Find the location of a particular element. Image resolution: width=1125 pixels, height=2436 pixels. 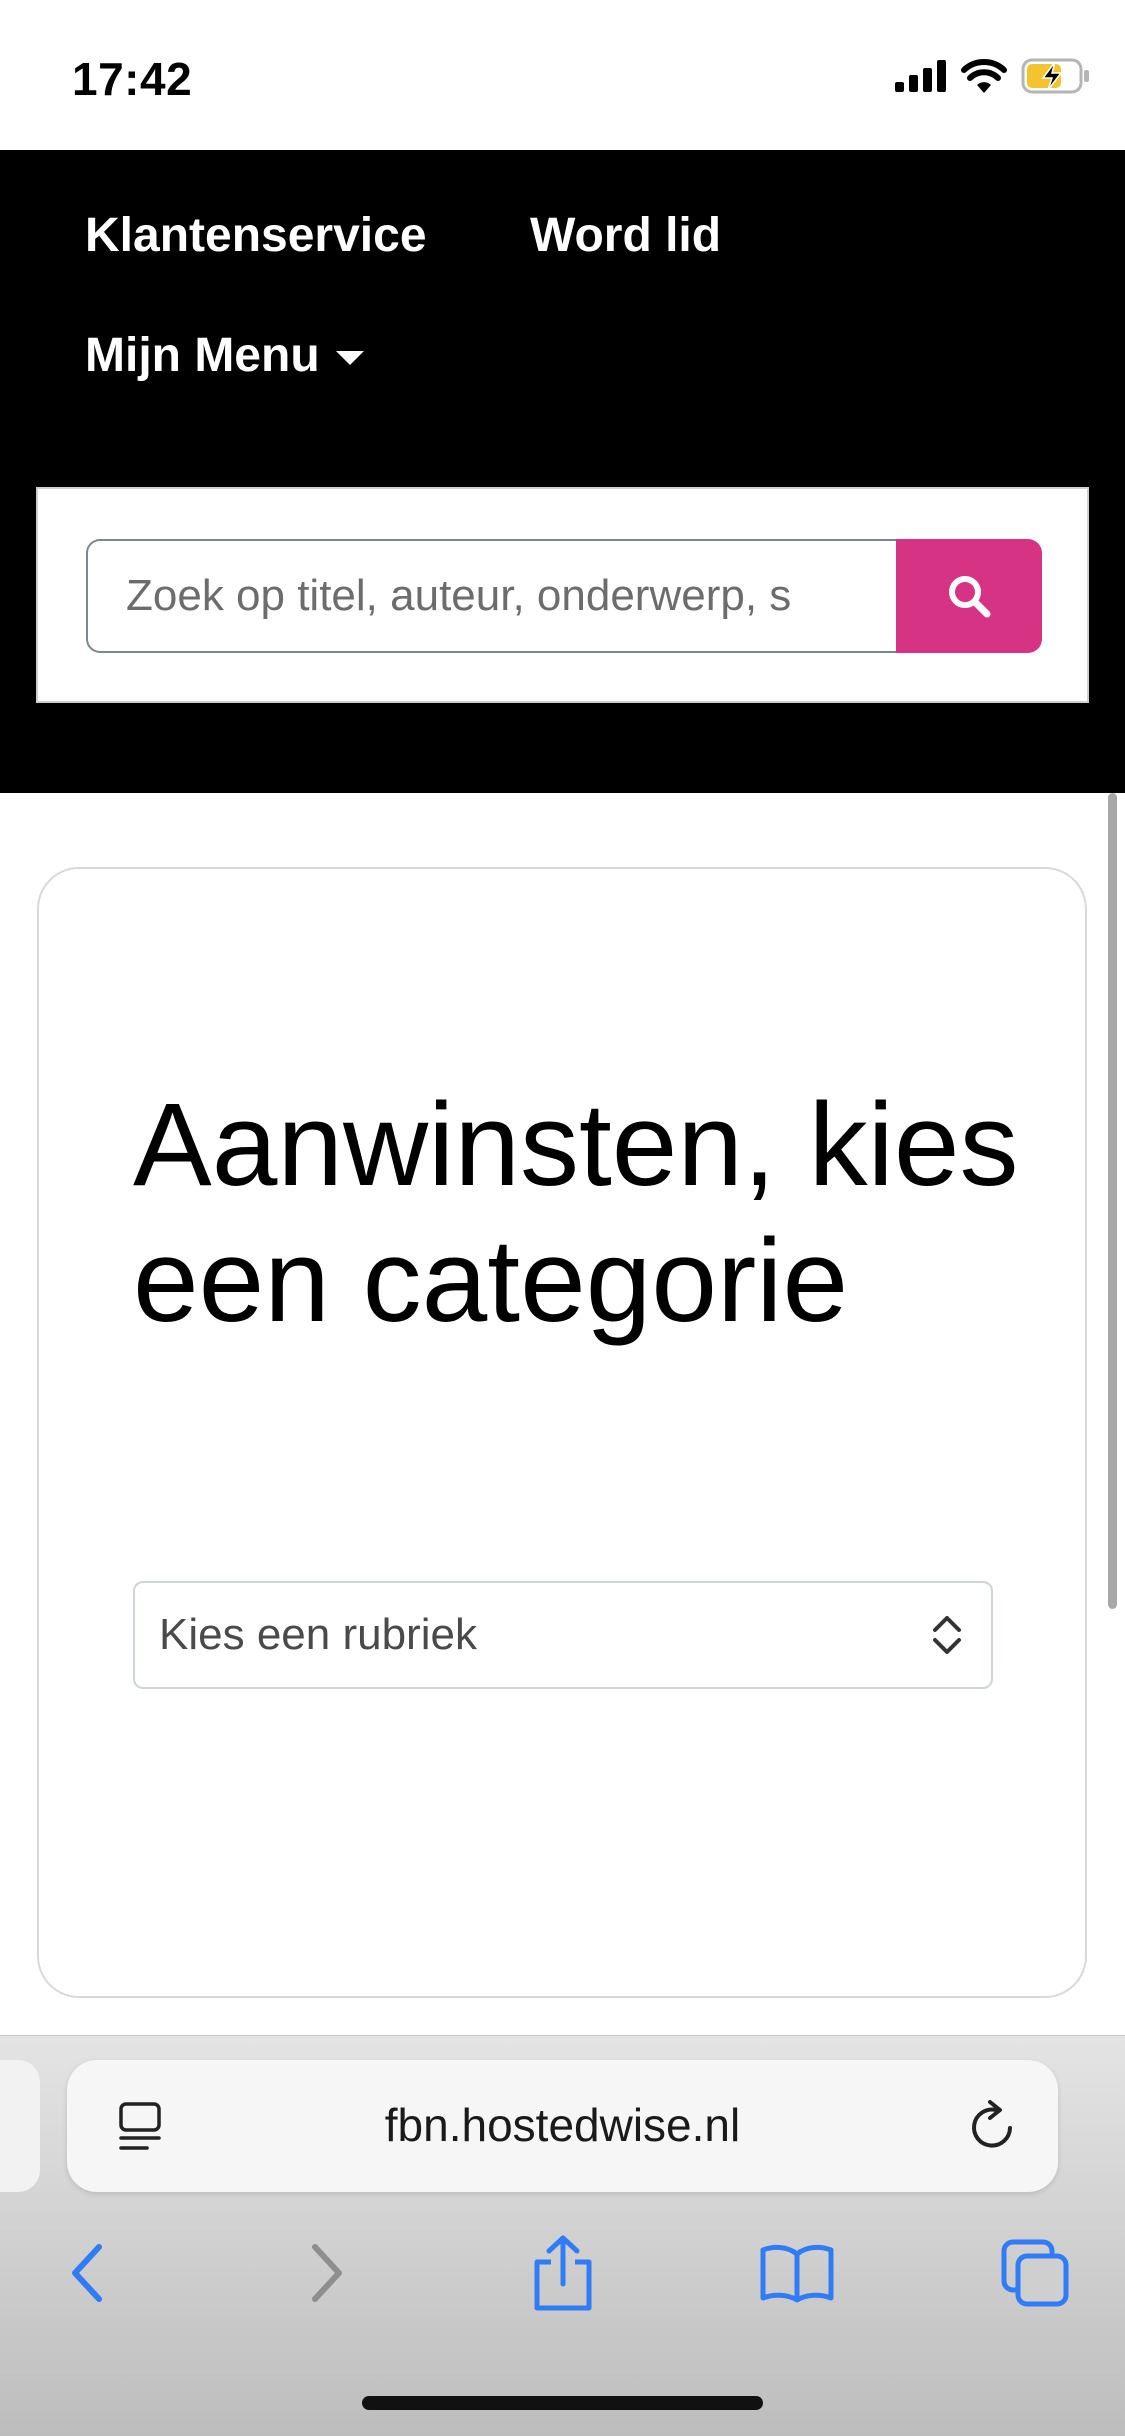

book-icon is located at coordinates (797, 2273).